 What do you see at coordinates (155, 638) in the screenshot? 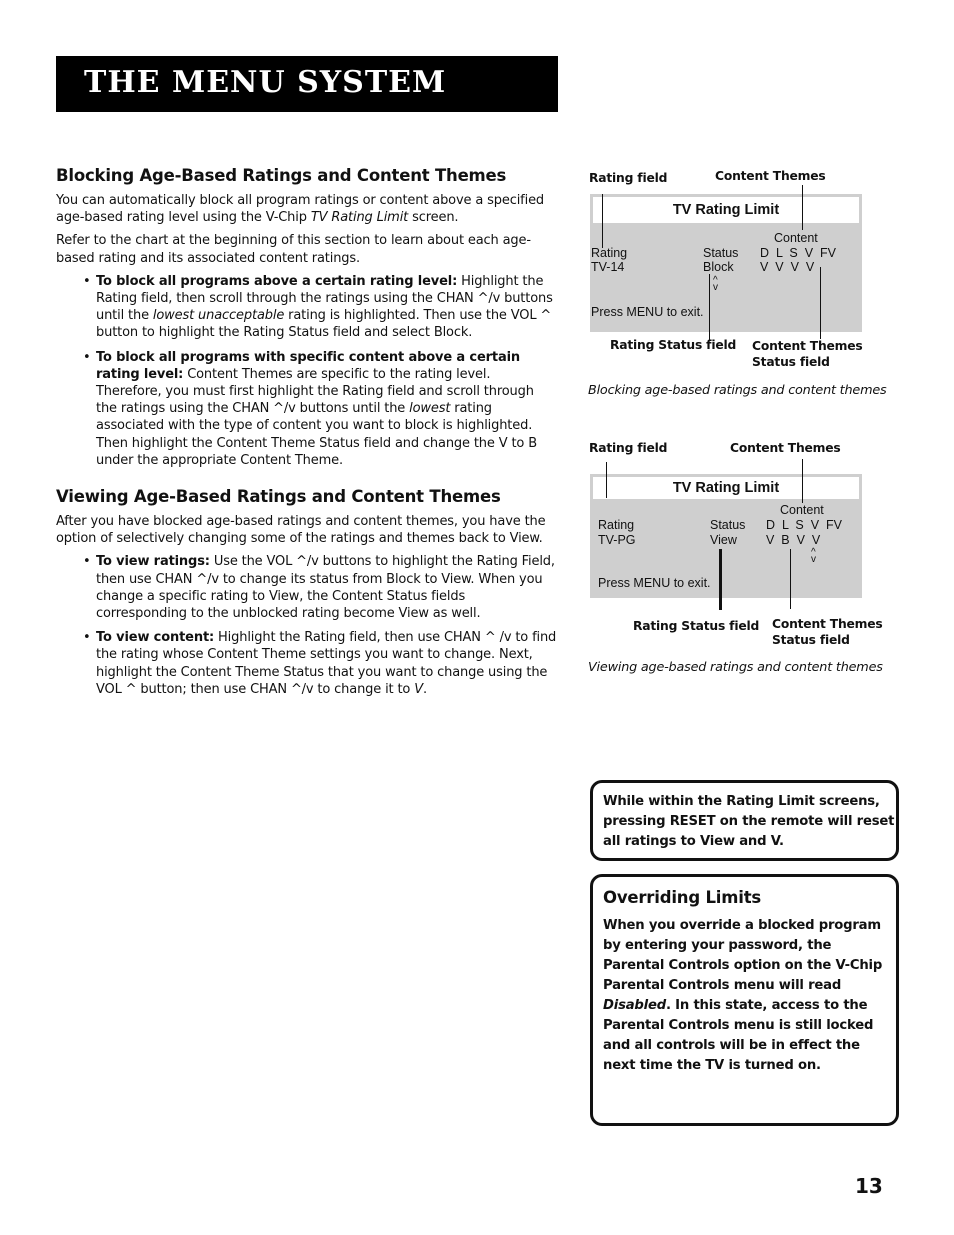
I see `bullet-lead: To view content:` at bounding box center [155, 638].